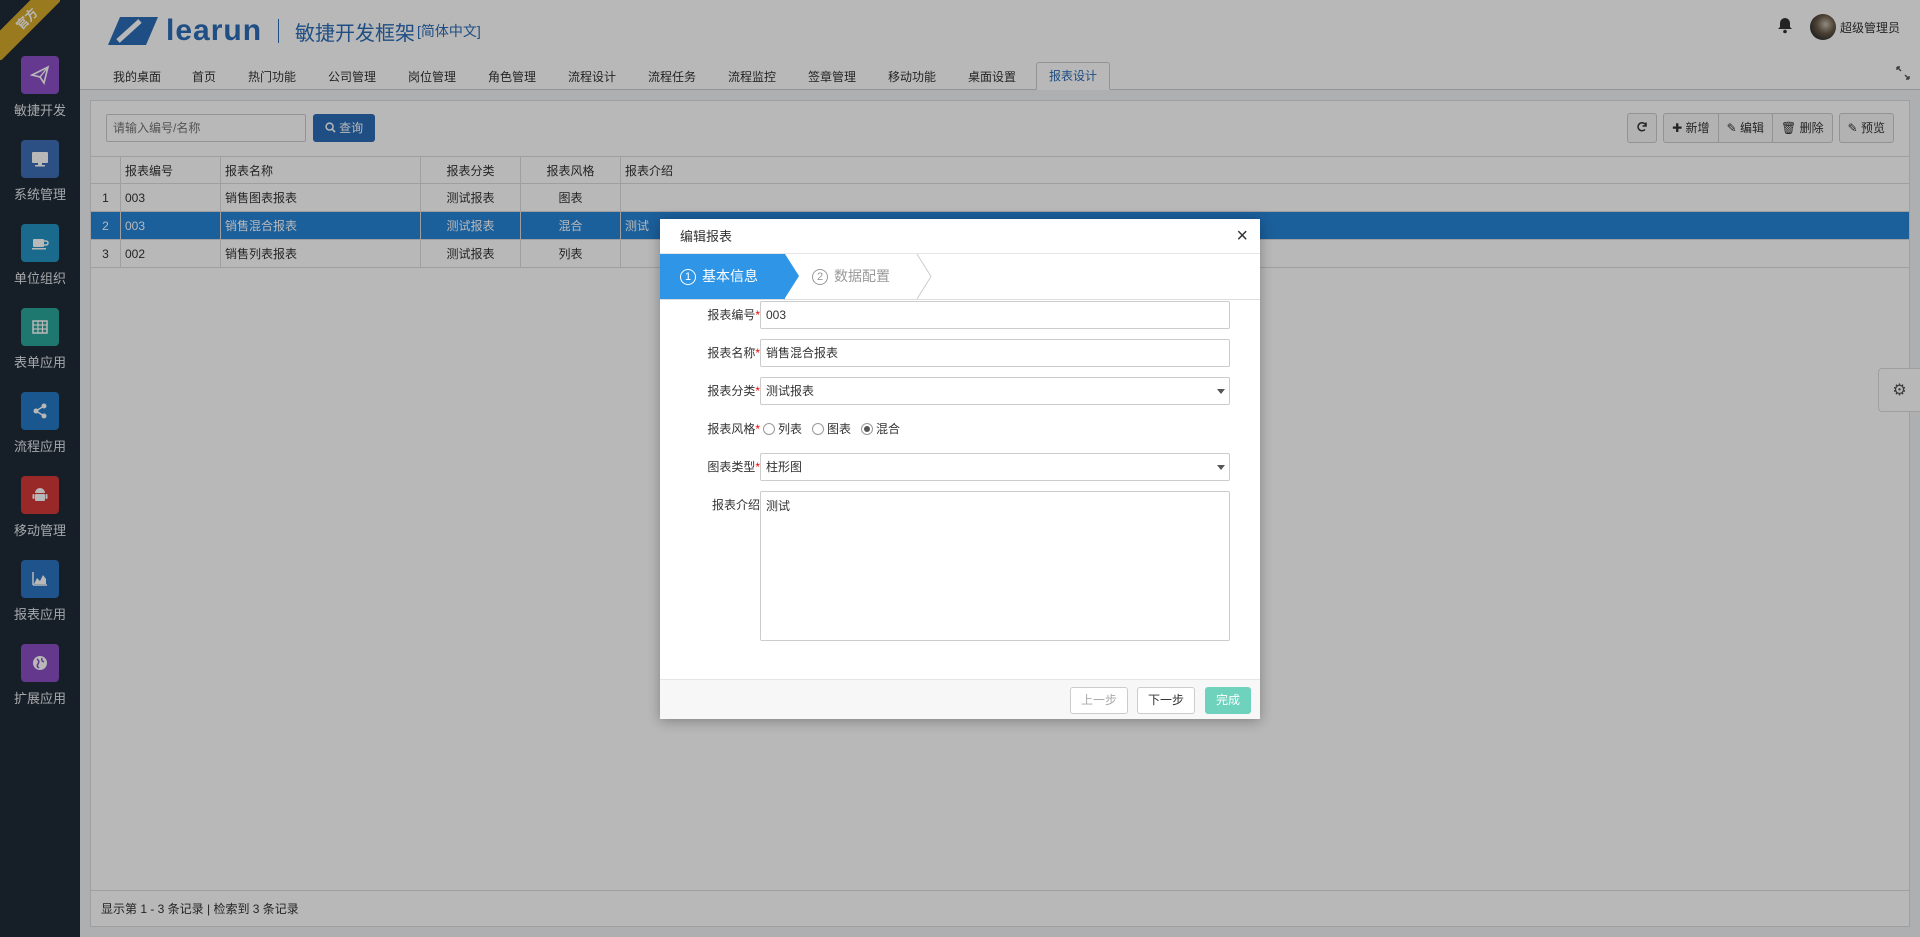 This screenshot has height=937, width=1920. Describe the element at coordinates (995, 467) in the screenshot. I see `chart-type-select: 柱形图` at that location.